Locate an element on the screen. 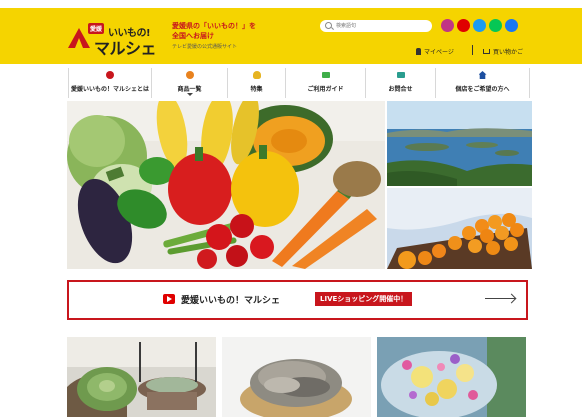 Image resolution: width=582 pixels, height=417 pixels. nav-item-shops: 個店をご希望の方へ is located at coordinates (483, 83).